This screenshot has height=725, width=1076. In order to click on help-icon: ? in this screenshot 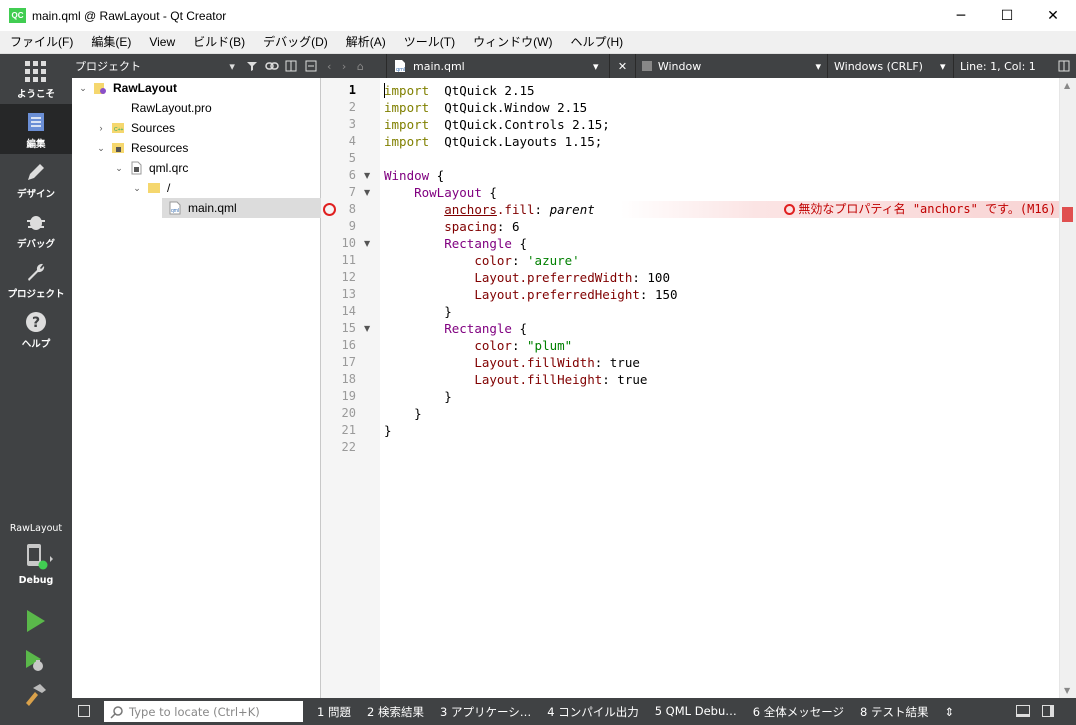, I will do `click(36, 322)`.